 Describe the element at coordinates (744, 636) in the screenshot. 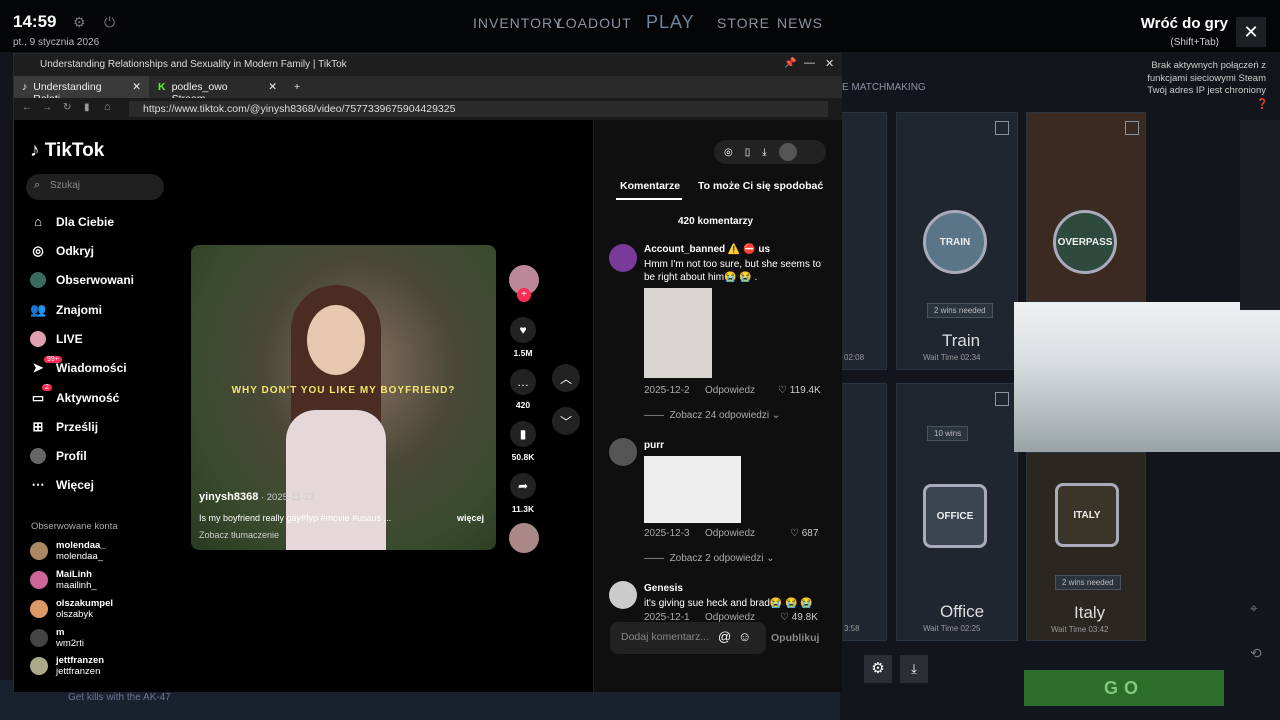

I see `emoji-icon: ☺` at that location.